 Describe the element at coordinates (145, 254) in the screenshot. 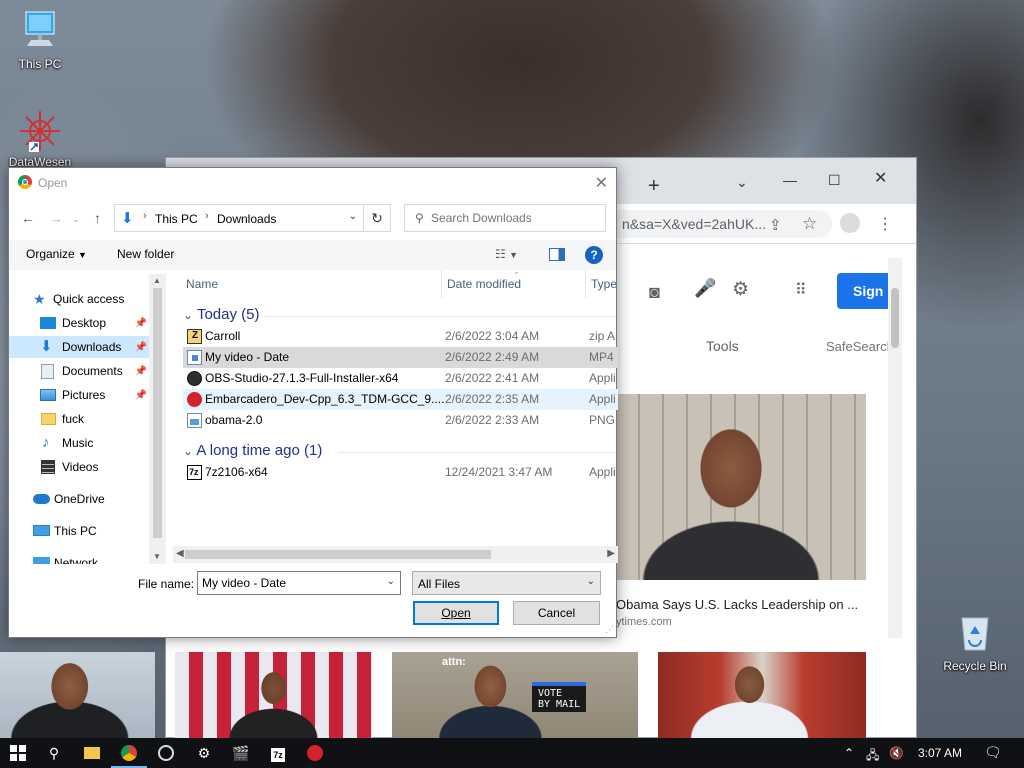

I see `new-folder-button: New folder` at that location.